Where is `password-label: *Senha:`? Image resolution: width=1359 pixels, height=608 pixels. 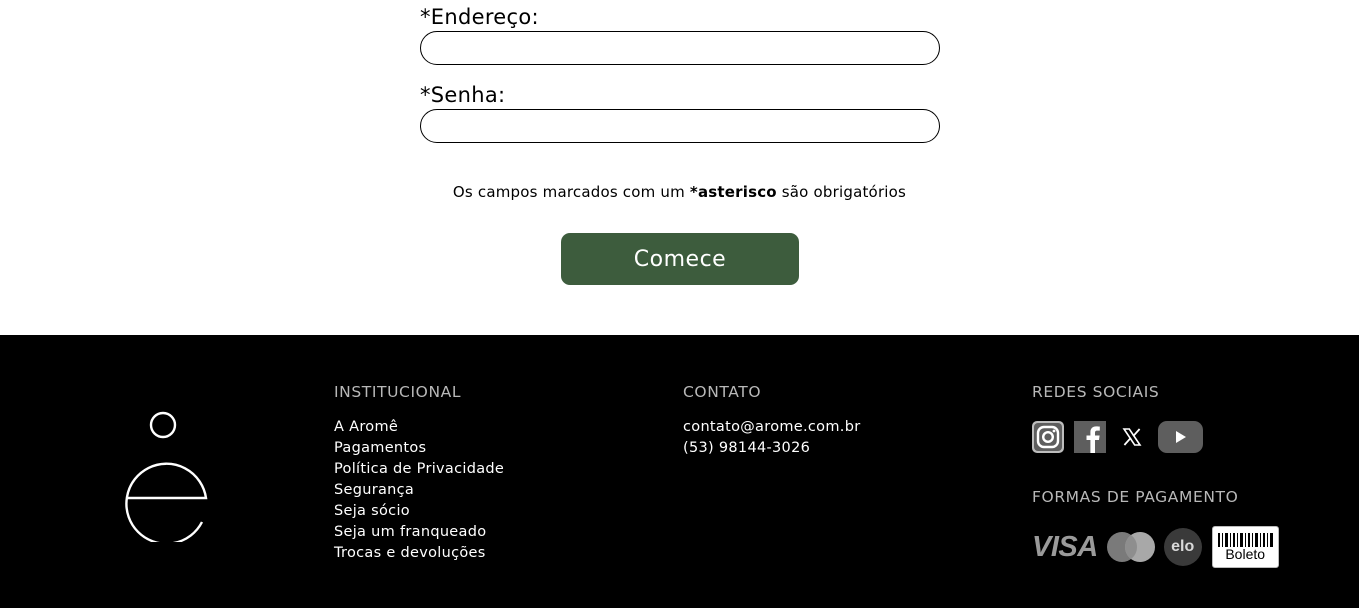 password-label: *Senha: is located at coordinates (463, 95).